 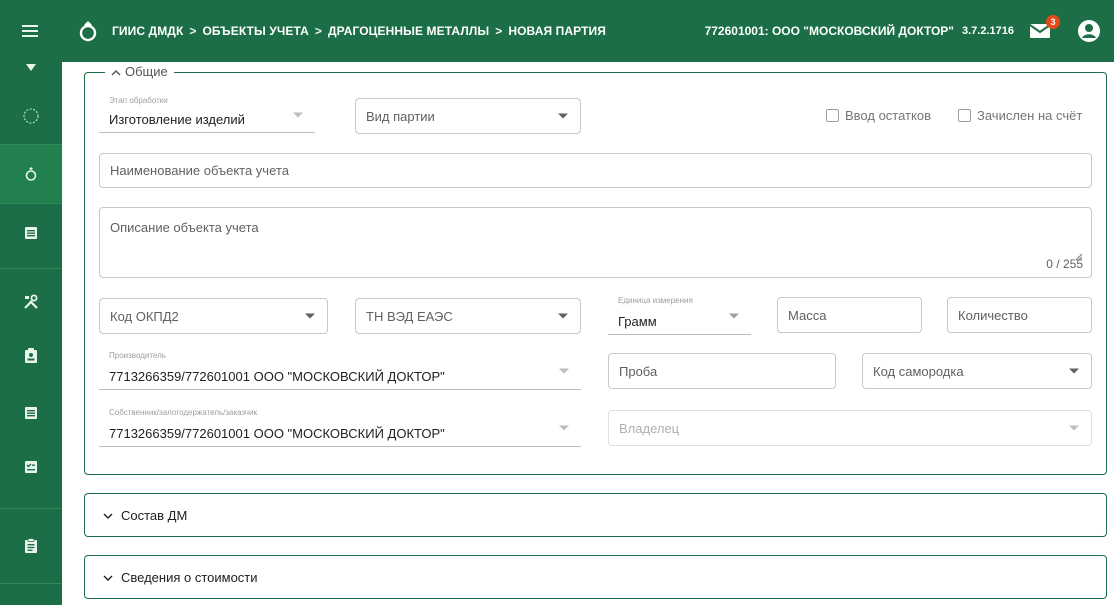 I want to click on tools-icon, so click(x=31, y=302).